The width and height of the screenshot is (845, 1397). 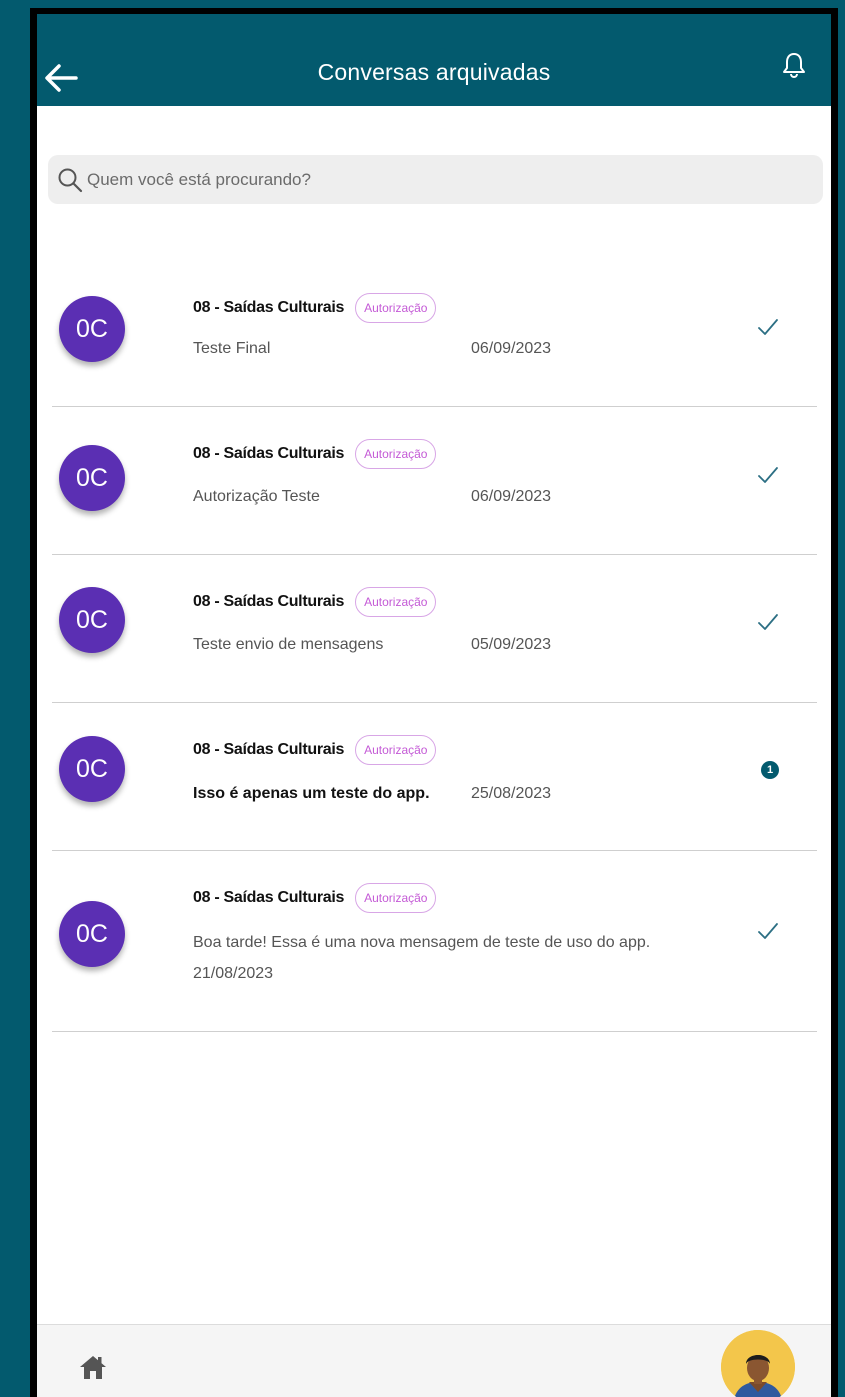 What do you see at coordinates (434, 1360) in the screenshot?
I see `bottom-navigation` at bounding box center [434, 1360].